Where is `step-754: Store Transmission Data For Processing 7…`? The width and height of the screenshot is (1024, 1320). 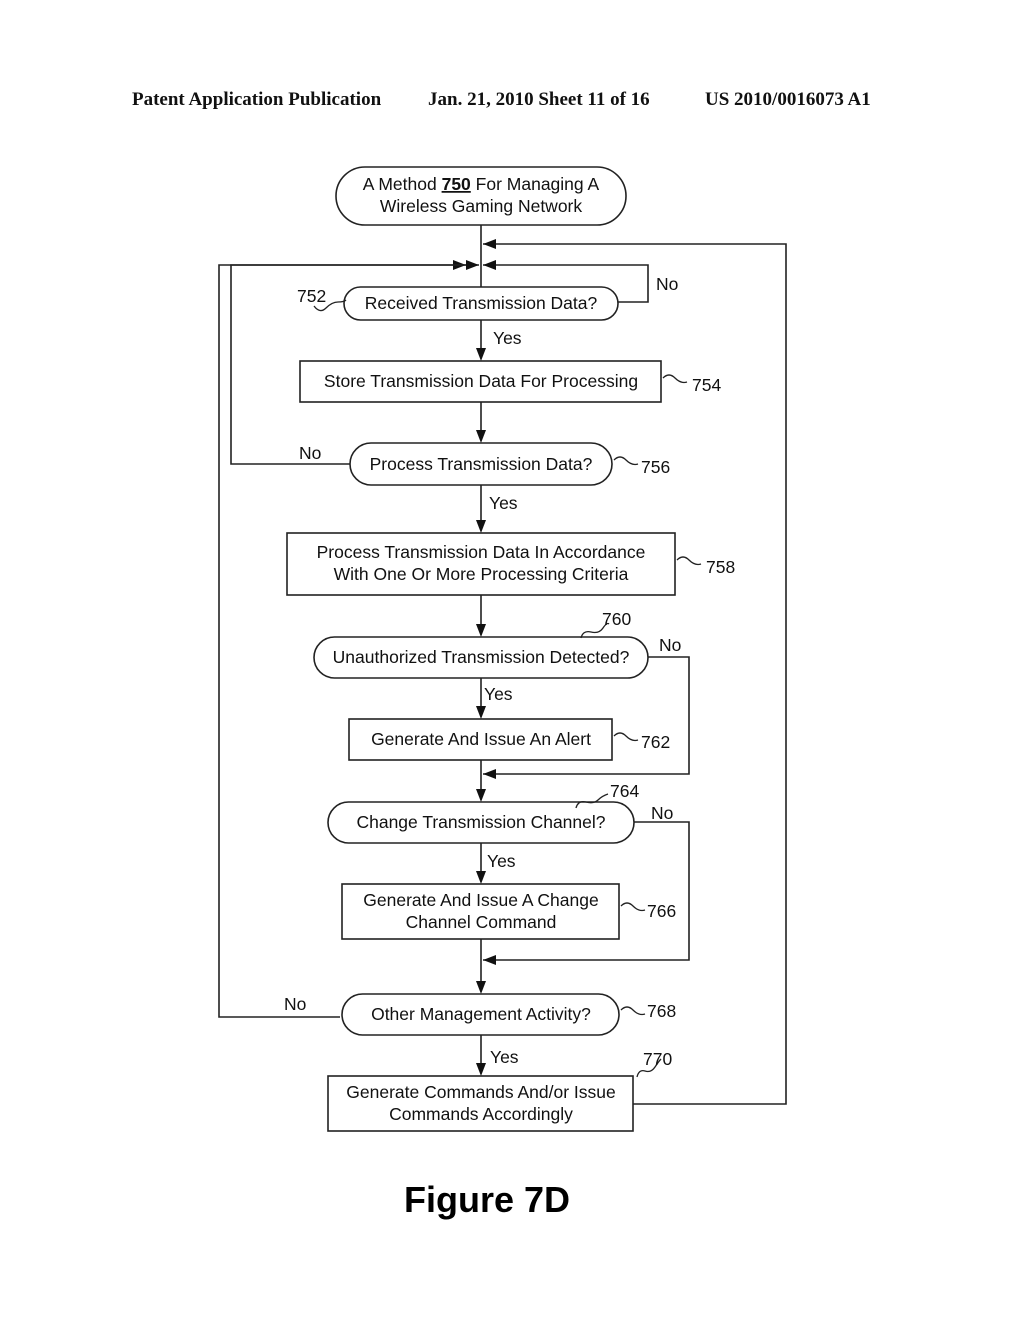
step-754: Store Transmission Data For Processing 7… is located at coordinates (510, 381).